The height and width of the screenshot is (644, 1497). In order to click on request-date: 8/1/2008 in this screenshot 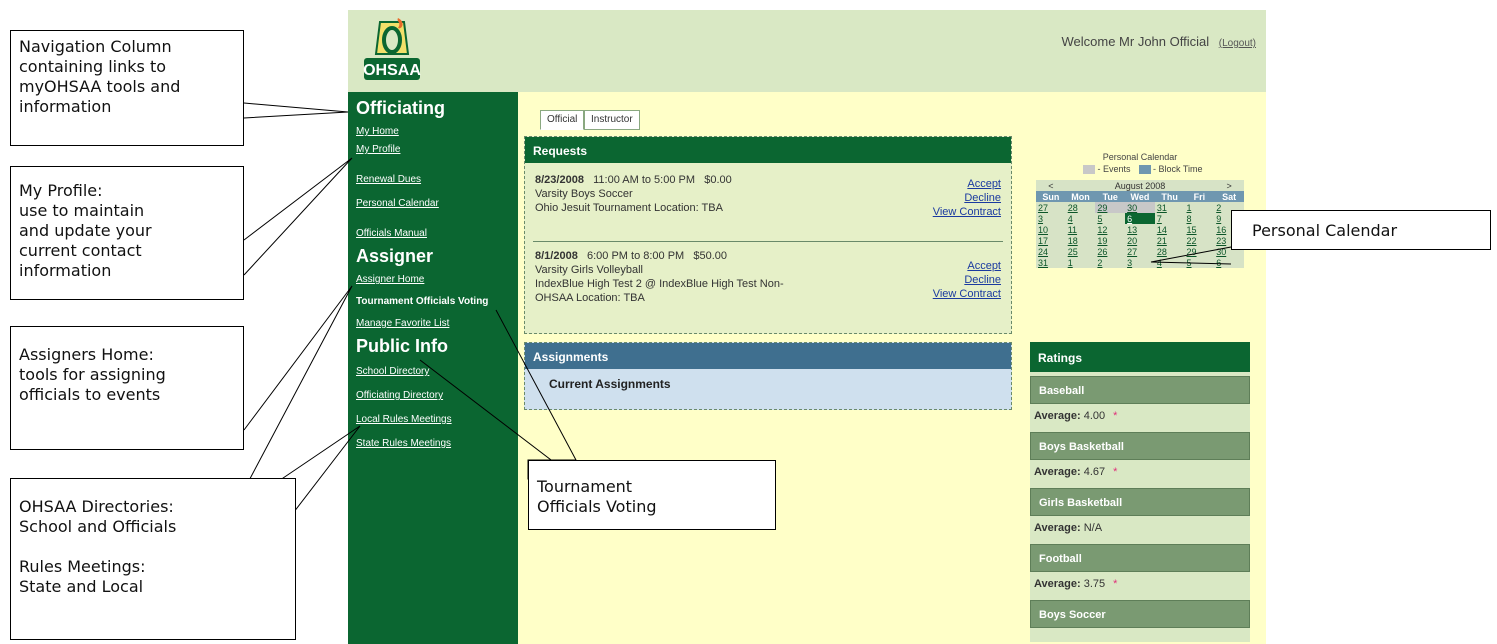, I will do `click(556, 256)`.